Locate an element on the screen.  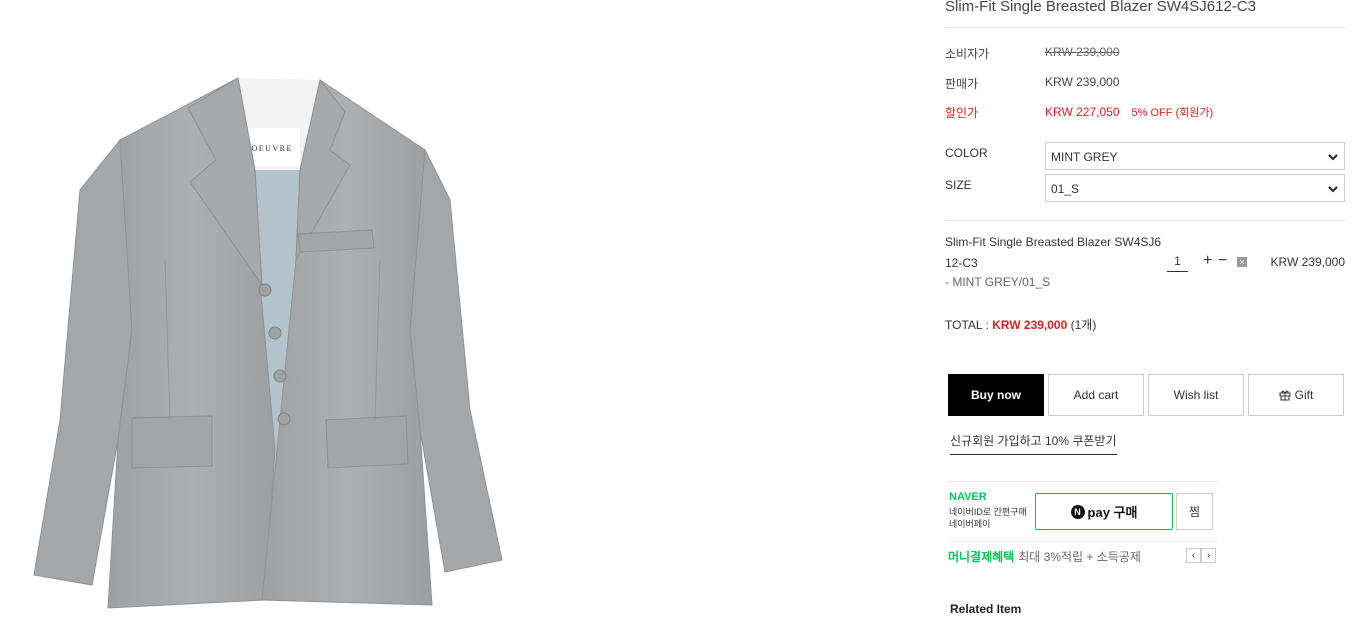
chevron-right-icon: › is located at coordinates (1208, 555).